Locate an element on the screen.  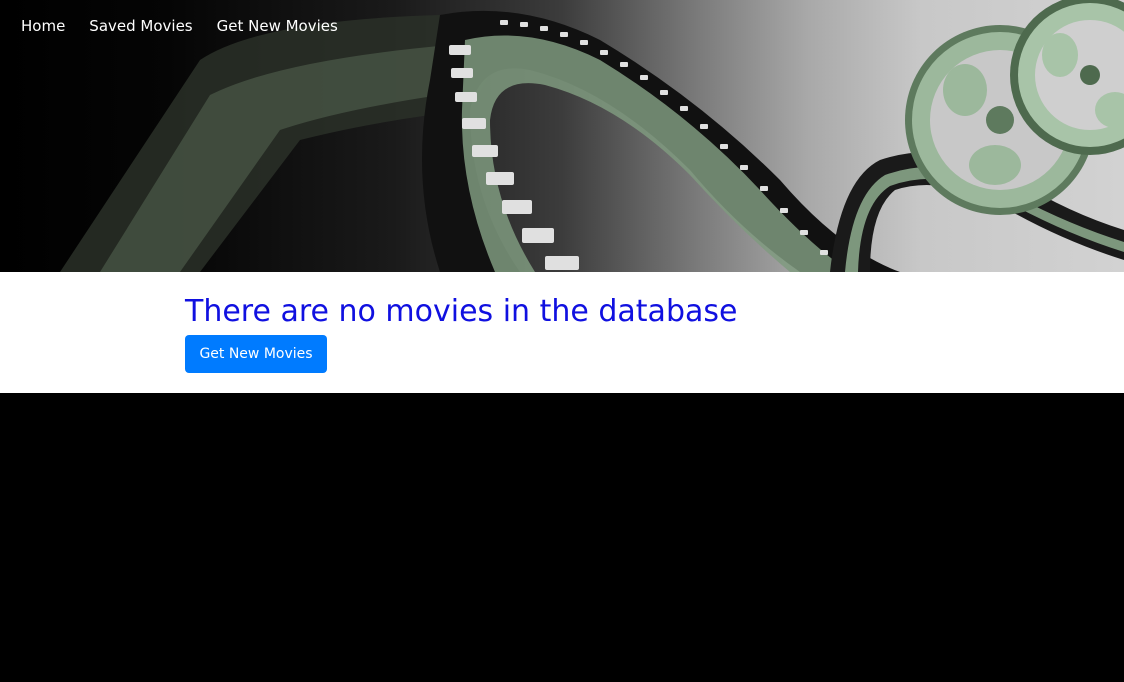
nav-get-new-movies: Get New Movies is located at coordinates (277, 26).